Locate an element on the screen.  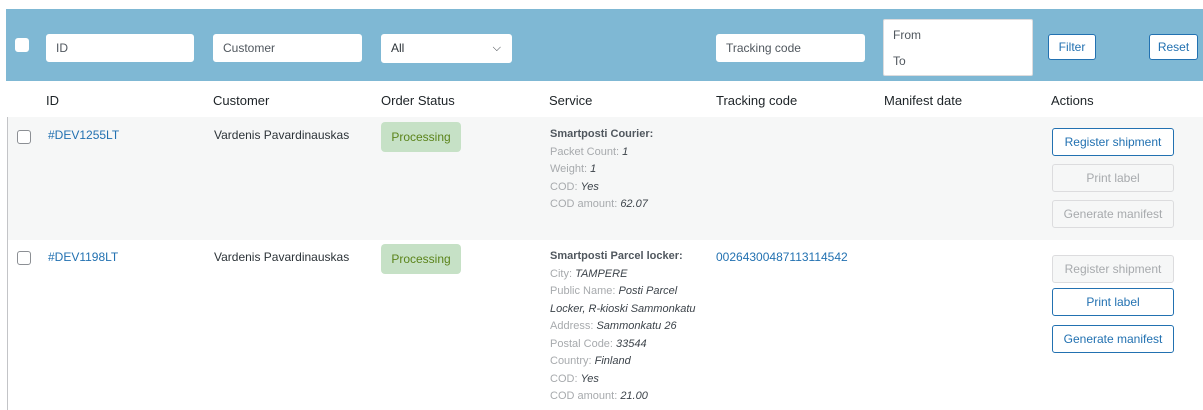
customer-filter-input is located at coordinates (287, 48).